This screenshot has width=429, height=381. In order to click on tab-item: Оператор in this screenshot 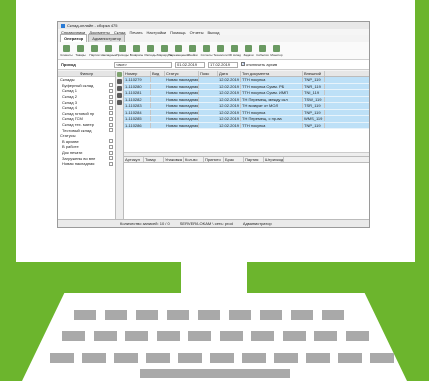, I will do `click(74, 38)`.